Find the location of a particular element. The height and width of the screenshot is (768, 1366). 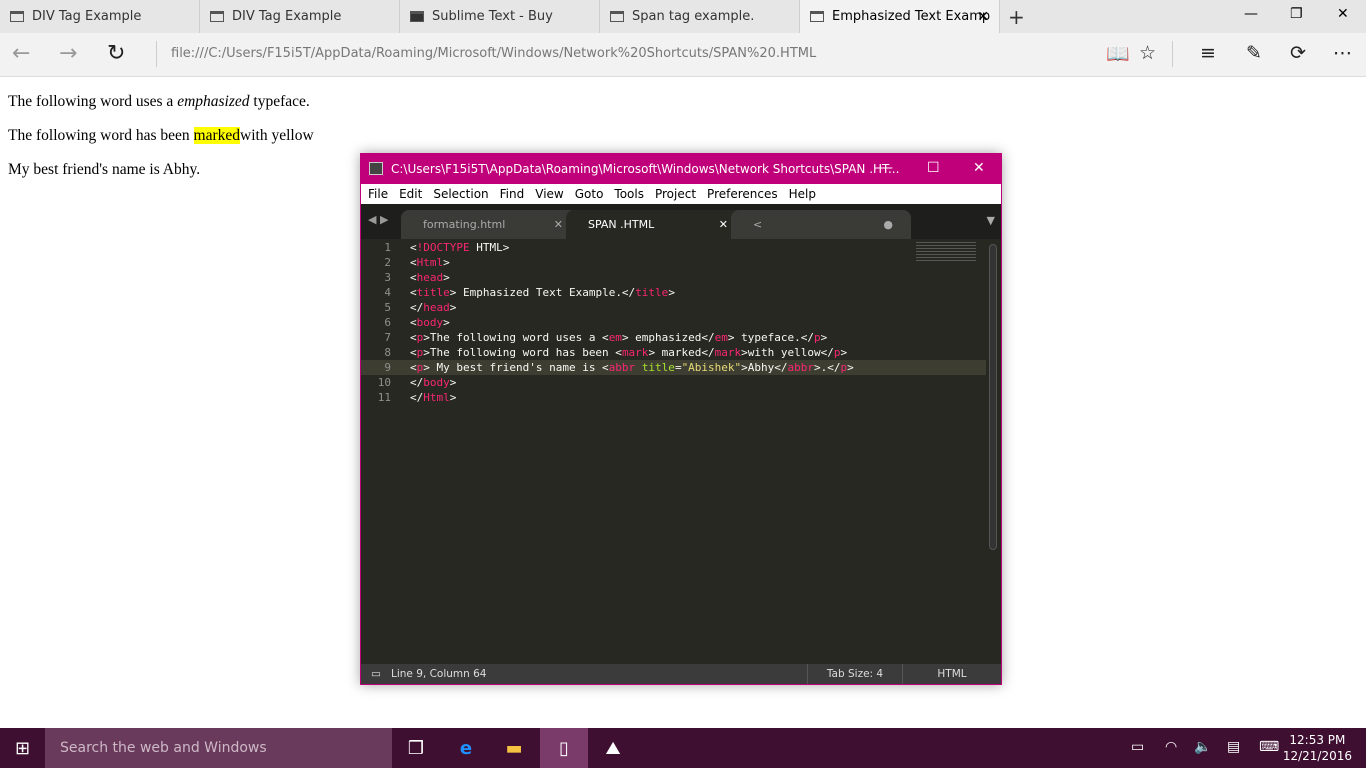

menu-item: File is located at coordinates (378, 194).